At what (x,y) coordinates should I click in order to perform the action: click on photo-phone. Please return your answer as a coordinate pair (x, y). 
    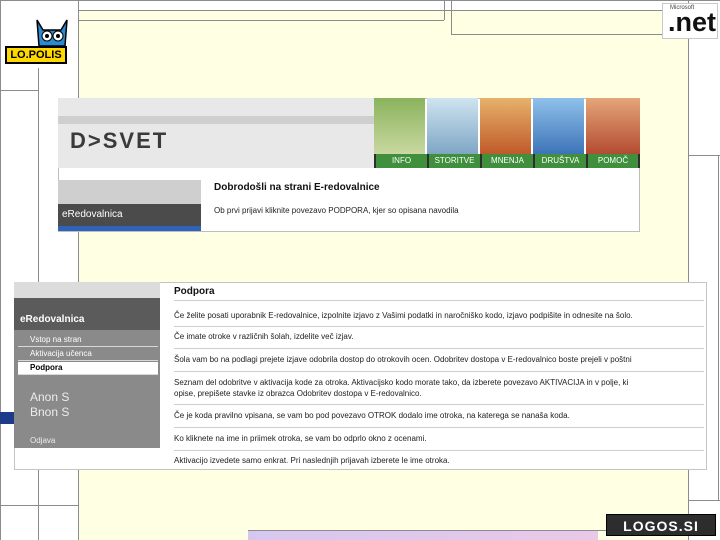
    Looking at the image, I should click on (613, 126).